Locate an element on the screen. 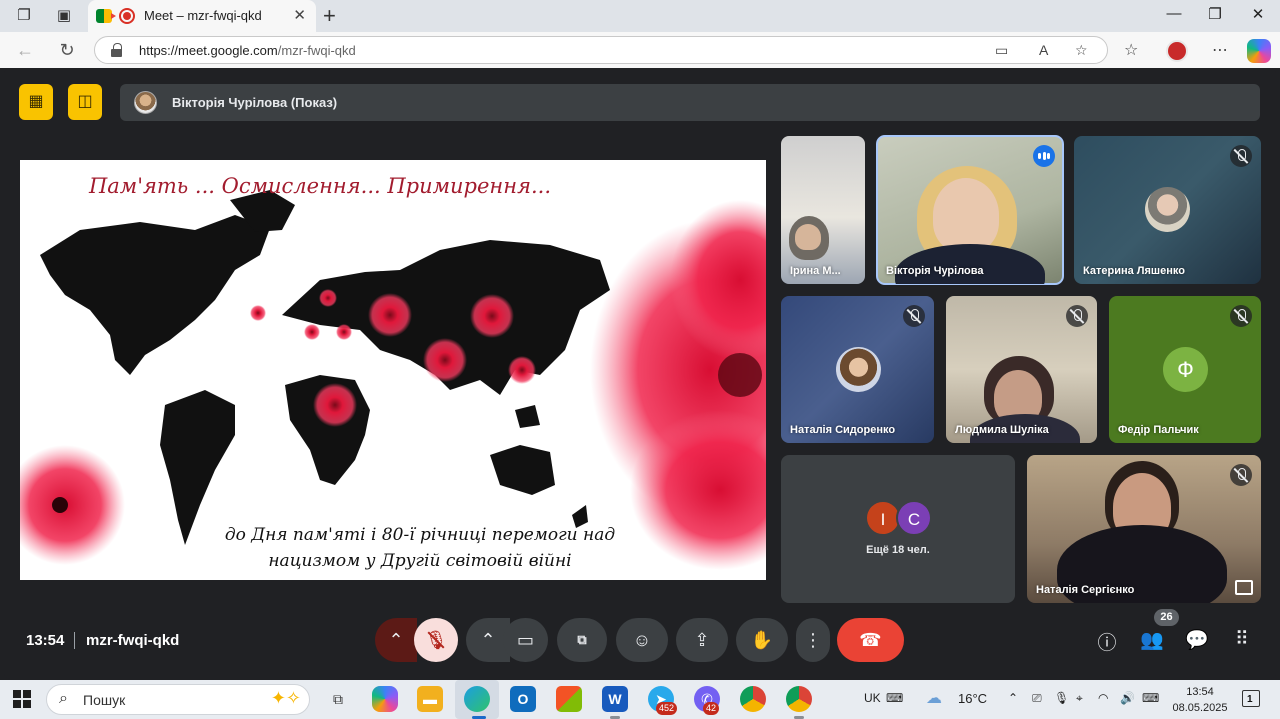 The image size is (1280, 719). clock-date: 08.05.2025 is located at coordinates (1200, 708).